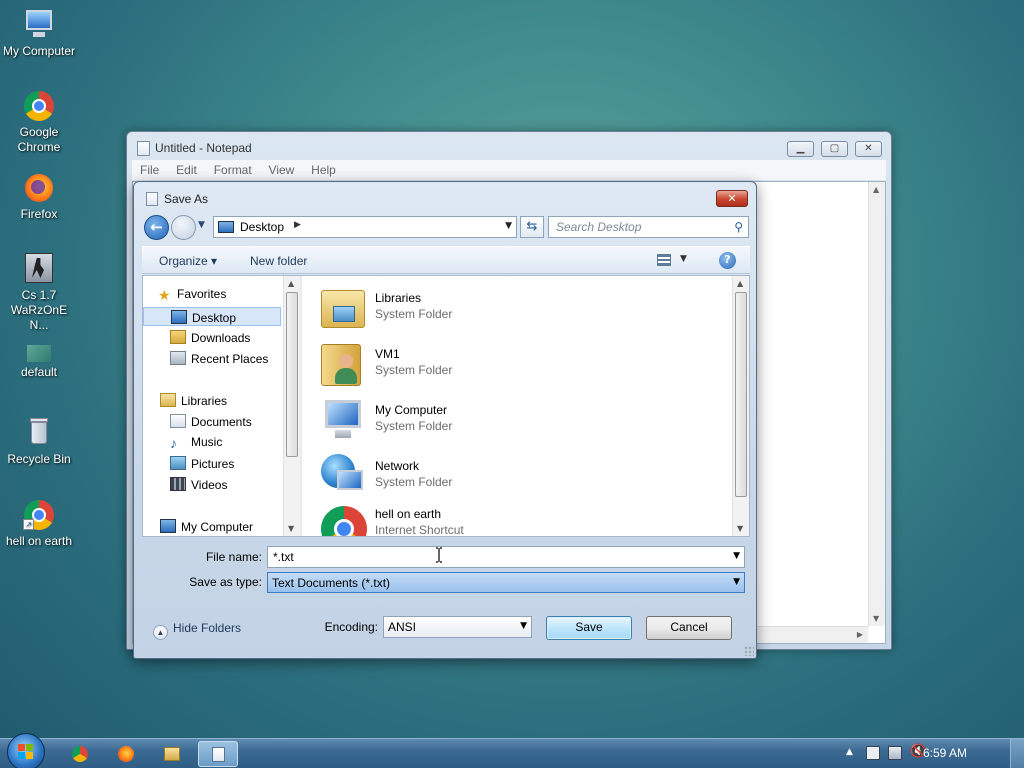 This screenshot has width=1024, height=768. I want to click on taskbar-firefox, so click(126, 754).